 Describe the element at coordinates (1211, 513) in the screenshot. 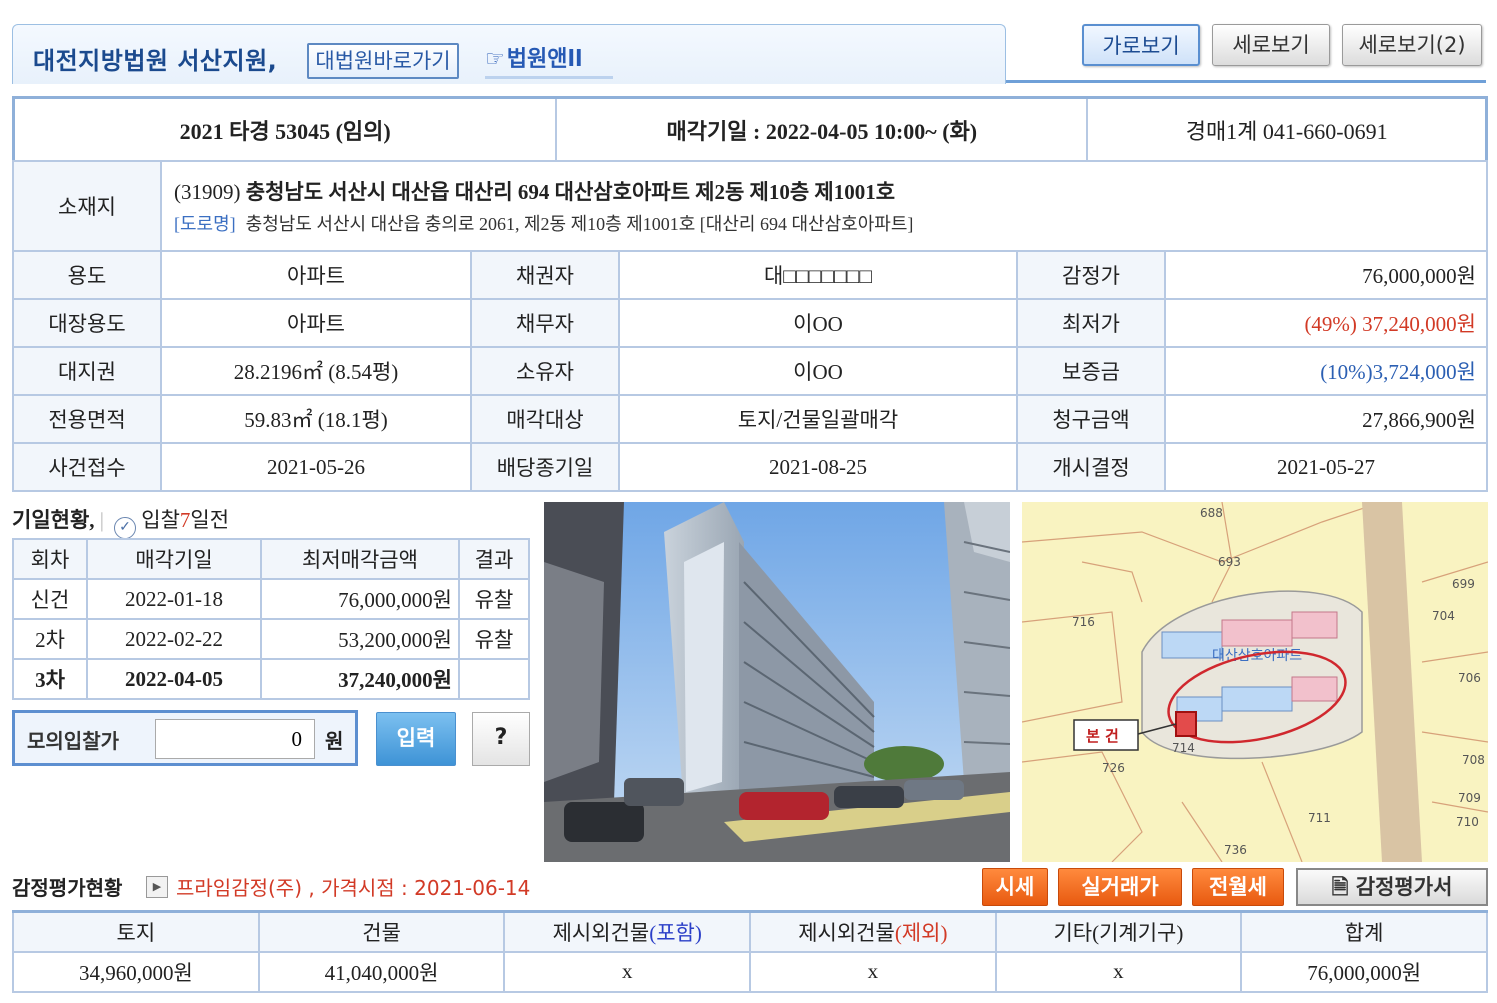

I see `map-lot-label: 688` at that location.